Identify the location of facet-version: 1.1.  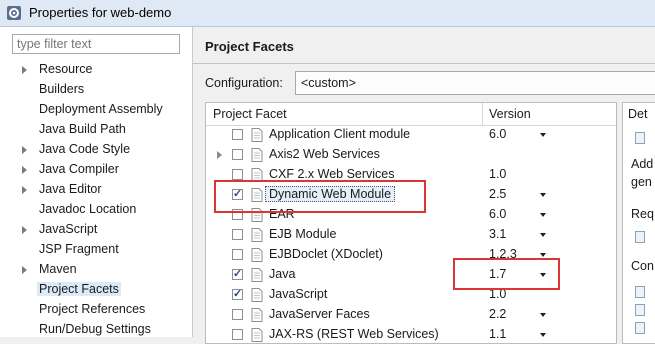
(497, 334).